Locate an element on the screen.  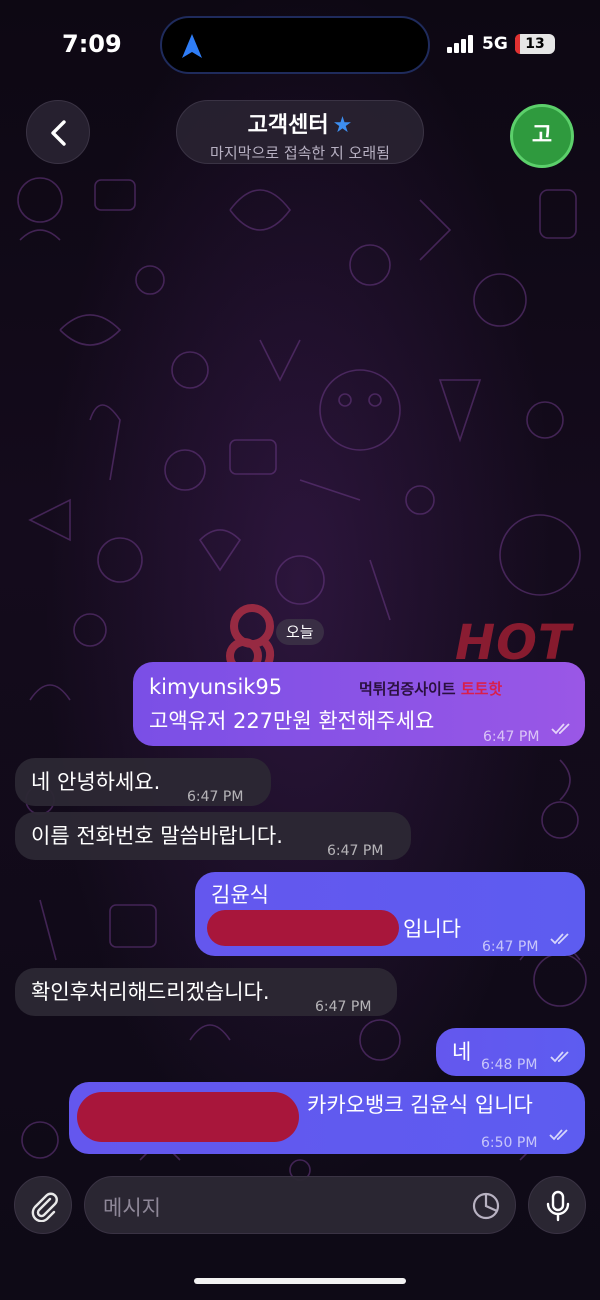
star-icon: ★ is located at coordinates (342, 125).